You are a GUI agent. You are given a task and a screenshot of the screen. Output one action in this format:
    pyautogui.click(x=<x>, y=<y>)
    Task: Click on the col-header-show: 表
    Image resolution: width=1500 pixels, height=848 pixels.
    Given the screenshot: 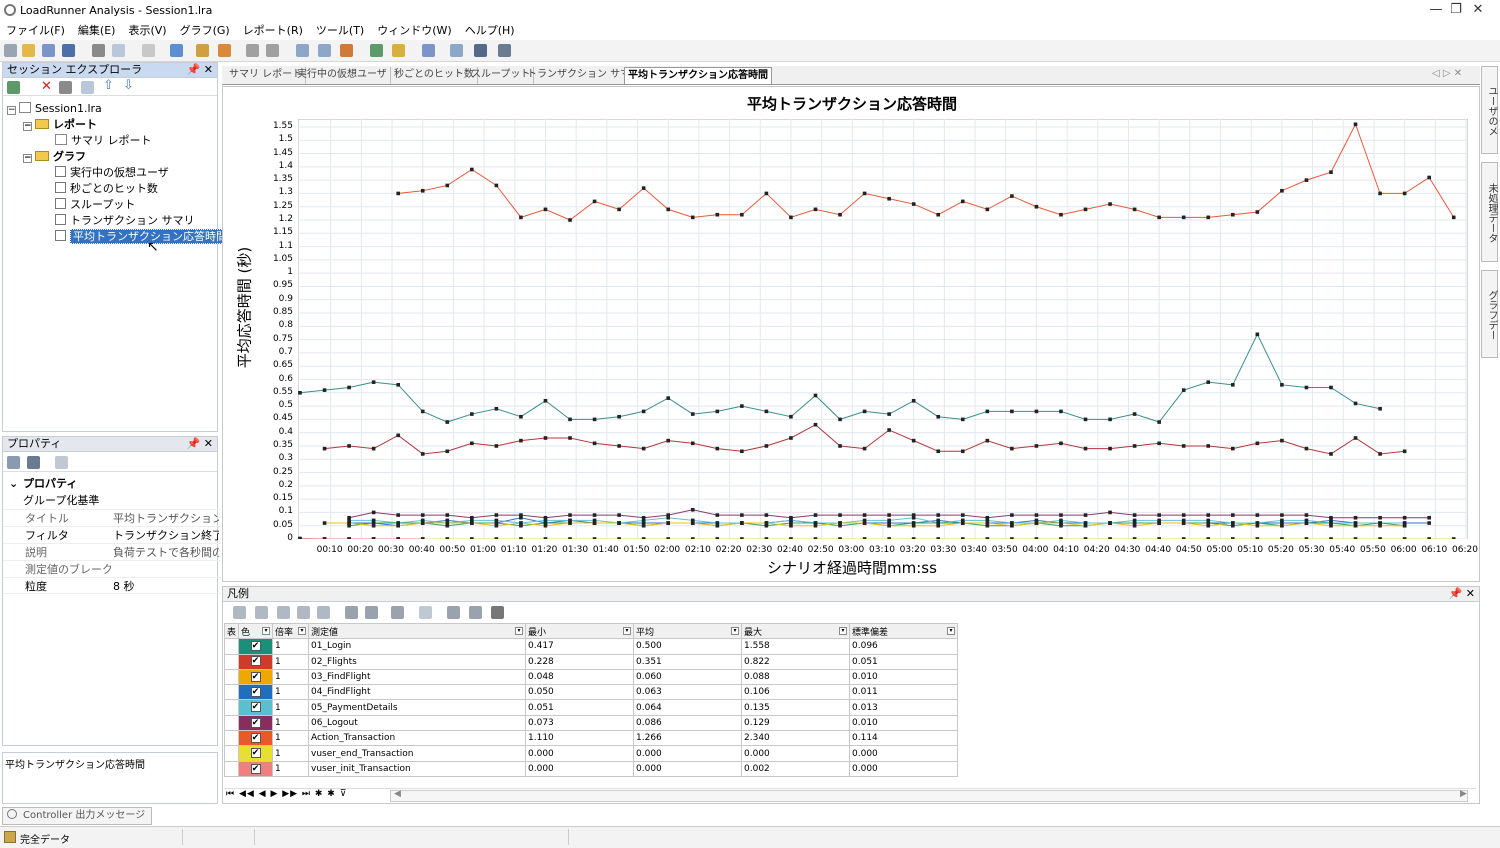 What is the action you would take?
    pyautogui.click(x=231, y=631)
    